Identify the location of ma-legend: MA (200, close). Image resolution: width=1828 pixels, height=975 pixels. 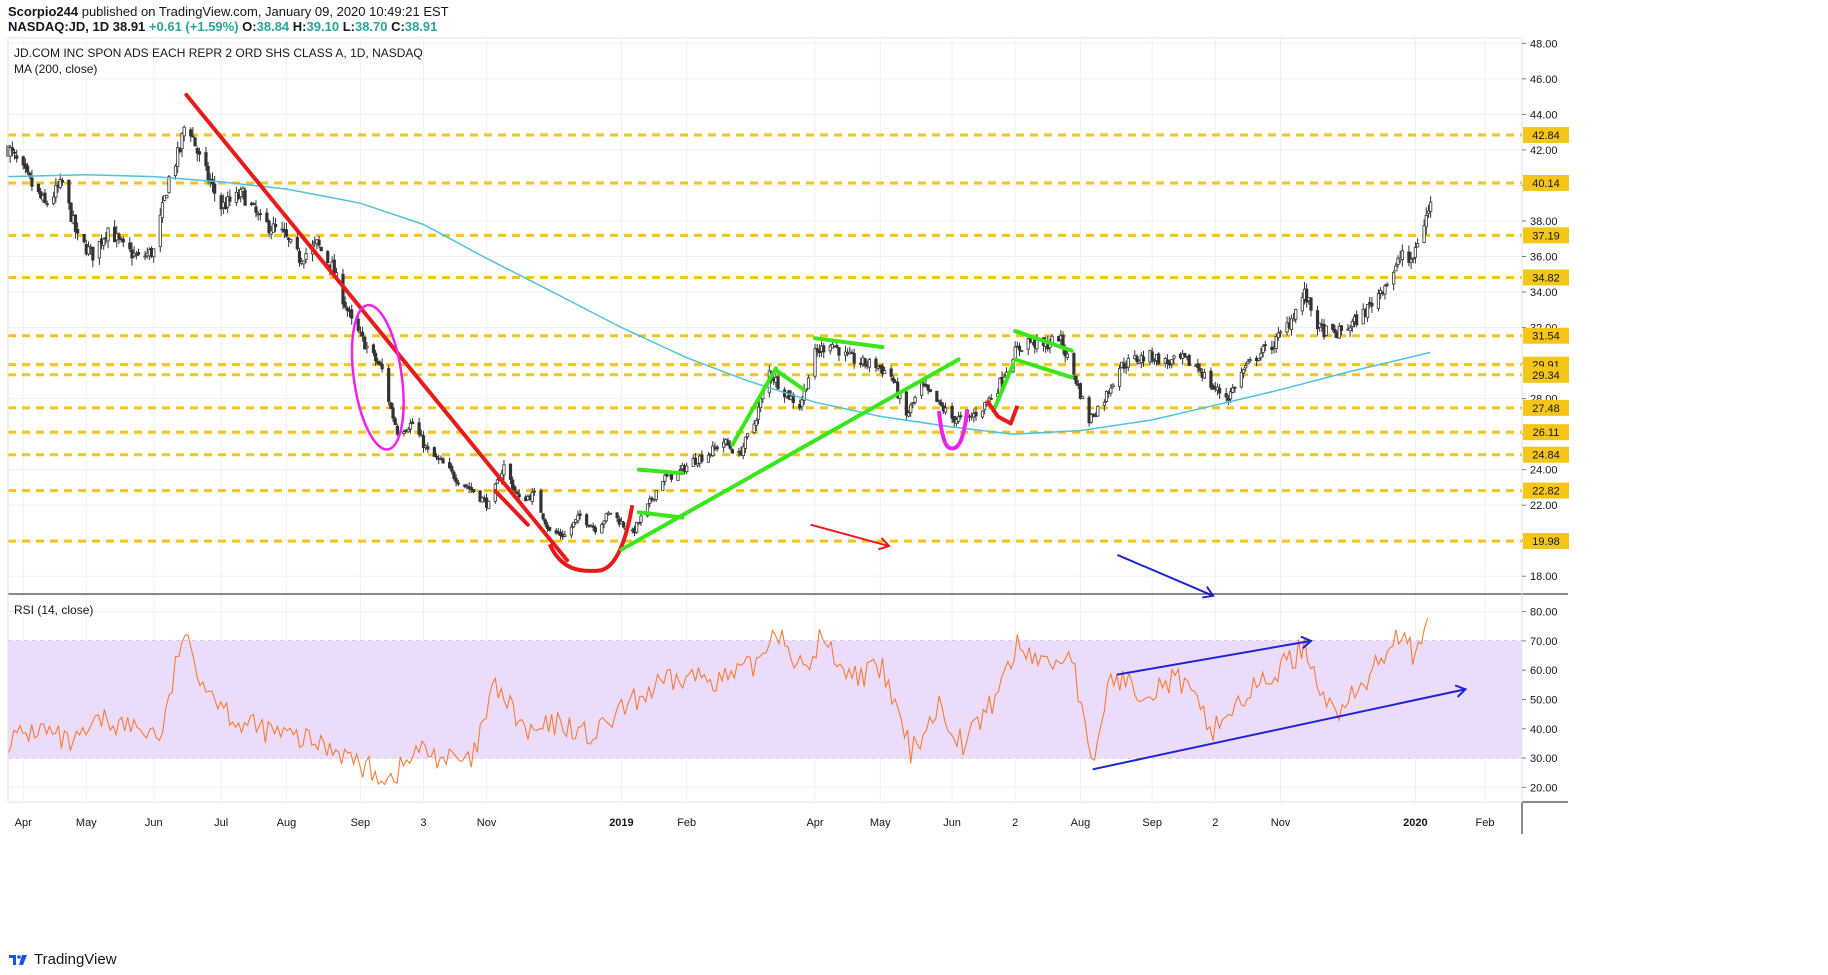
(55, 69).